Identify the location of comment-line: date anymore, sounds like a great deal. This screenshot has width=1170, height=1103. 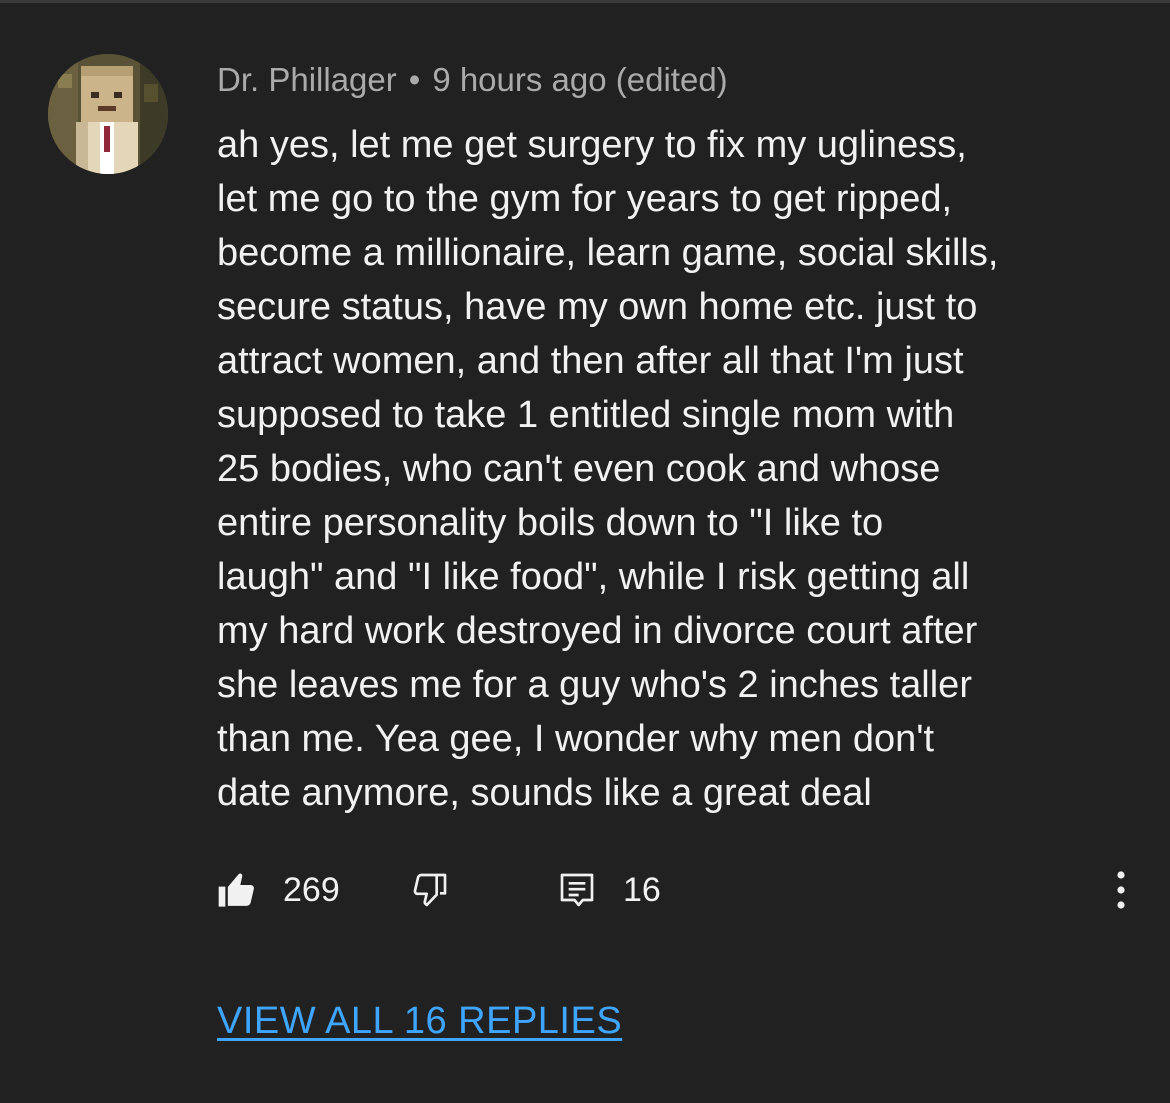
(544, 793).